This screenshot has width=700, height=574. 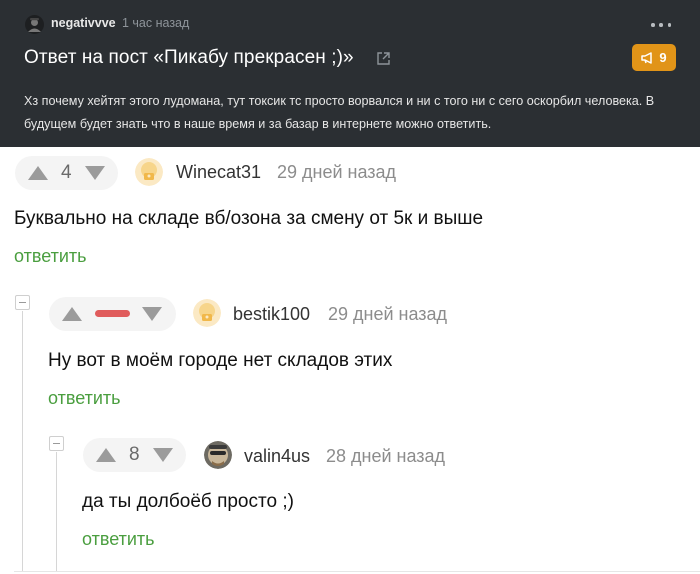 I want to click on post-time: 1 час назад, so click(x=156, y=23).